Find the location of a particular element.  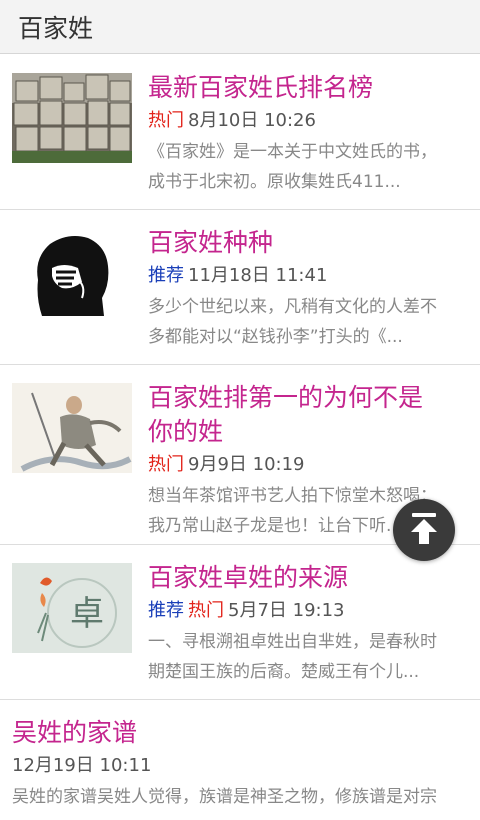

article-date: 12月19日 10:11 is located at coordinates (82, 765).